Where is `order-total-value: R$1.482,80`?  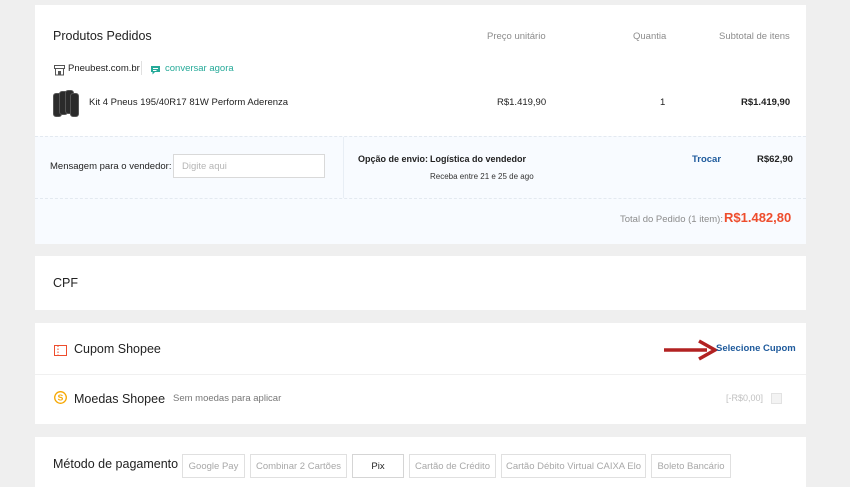
order-total-value: R$1.482,80 is located at coordinates (758, 217).